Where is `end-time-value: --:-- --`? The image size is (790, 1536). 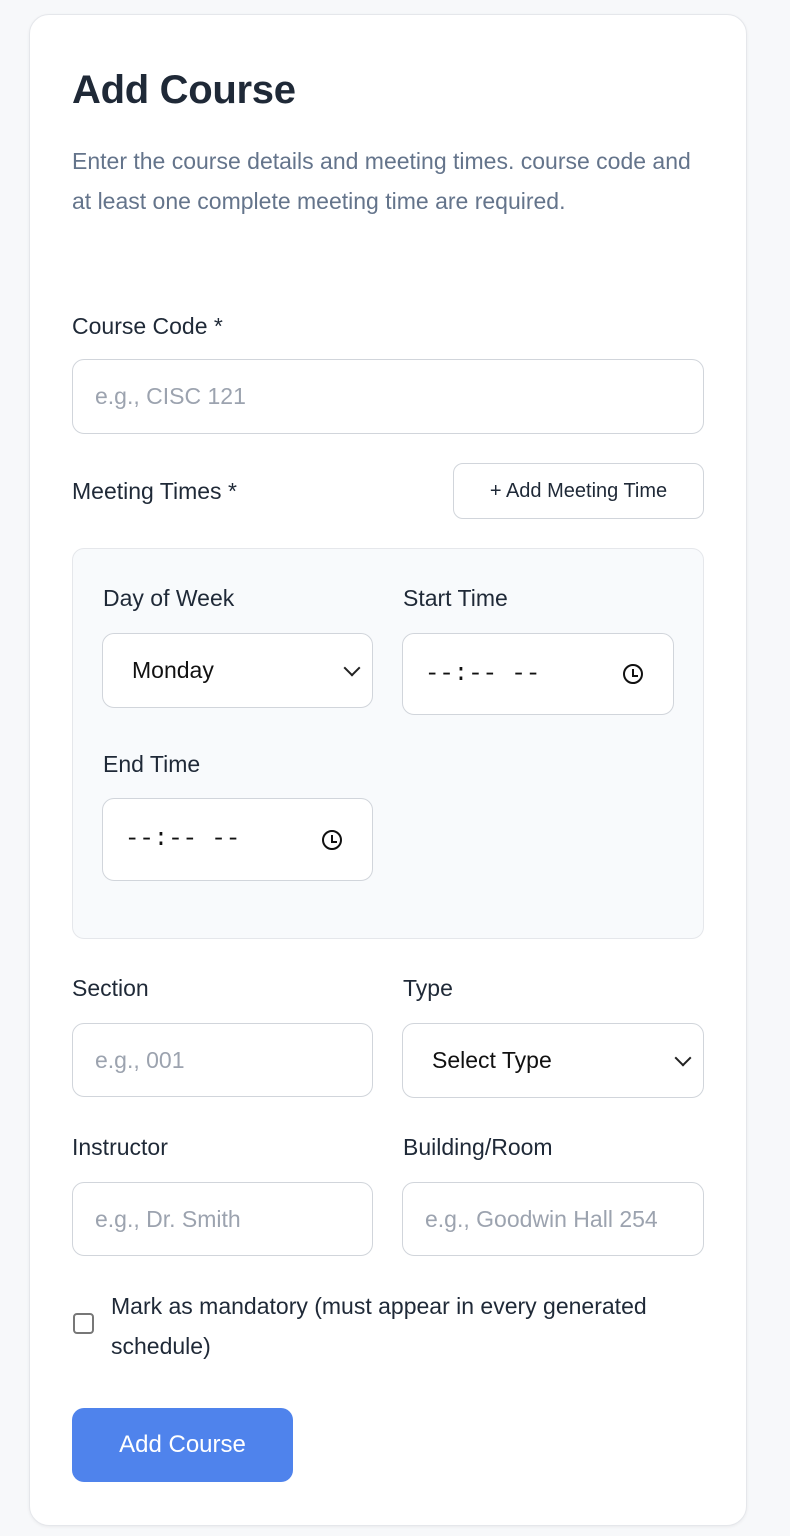
end-time-value: --:-- -- is located at coordinates (183, 839).